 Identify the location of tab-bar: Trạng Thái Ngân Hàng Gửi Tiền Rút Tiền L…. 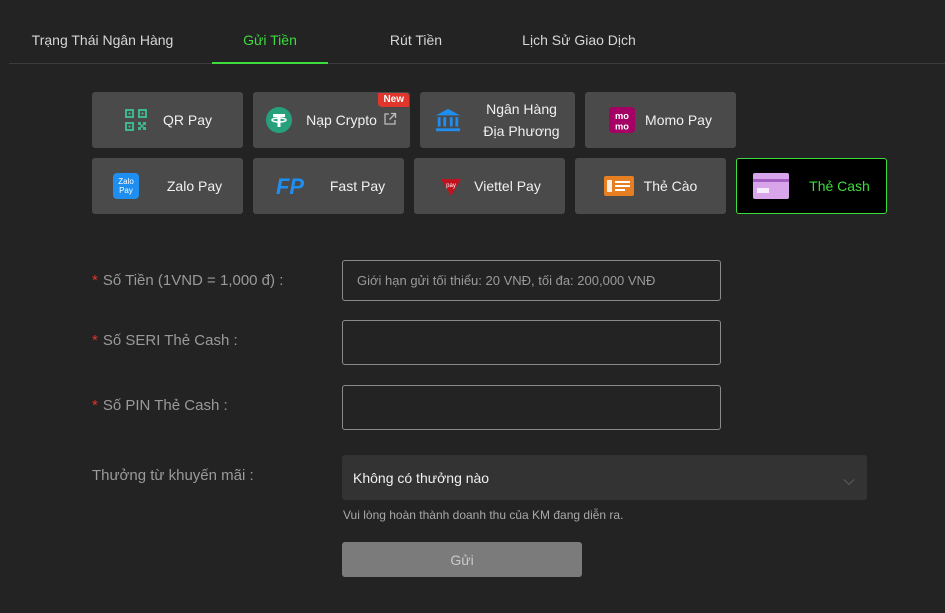
(477, 32).